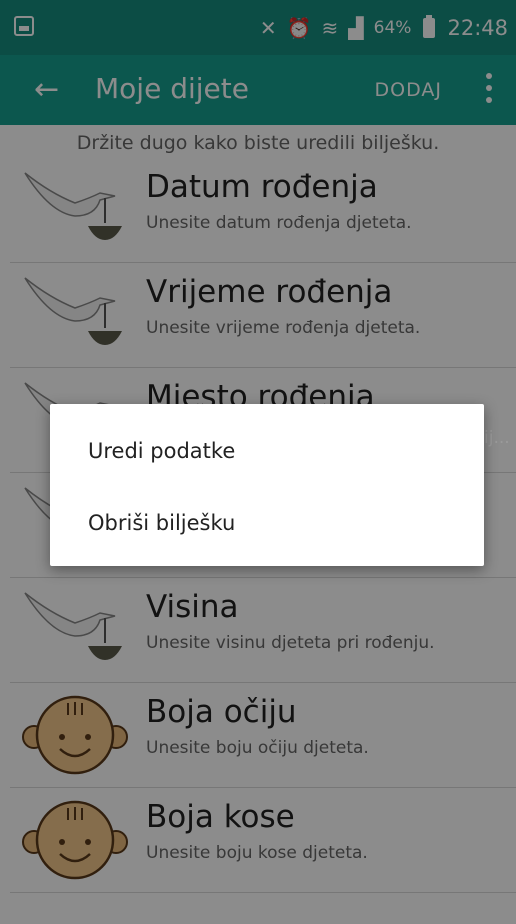  Describe the element at coordinates (161, 523) in the screenshot. I see `delete-note-option: Obriši bilješku` at that location.